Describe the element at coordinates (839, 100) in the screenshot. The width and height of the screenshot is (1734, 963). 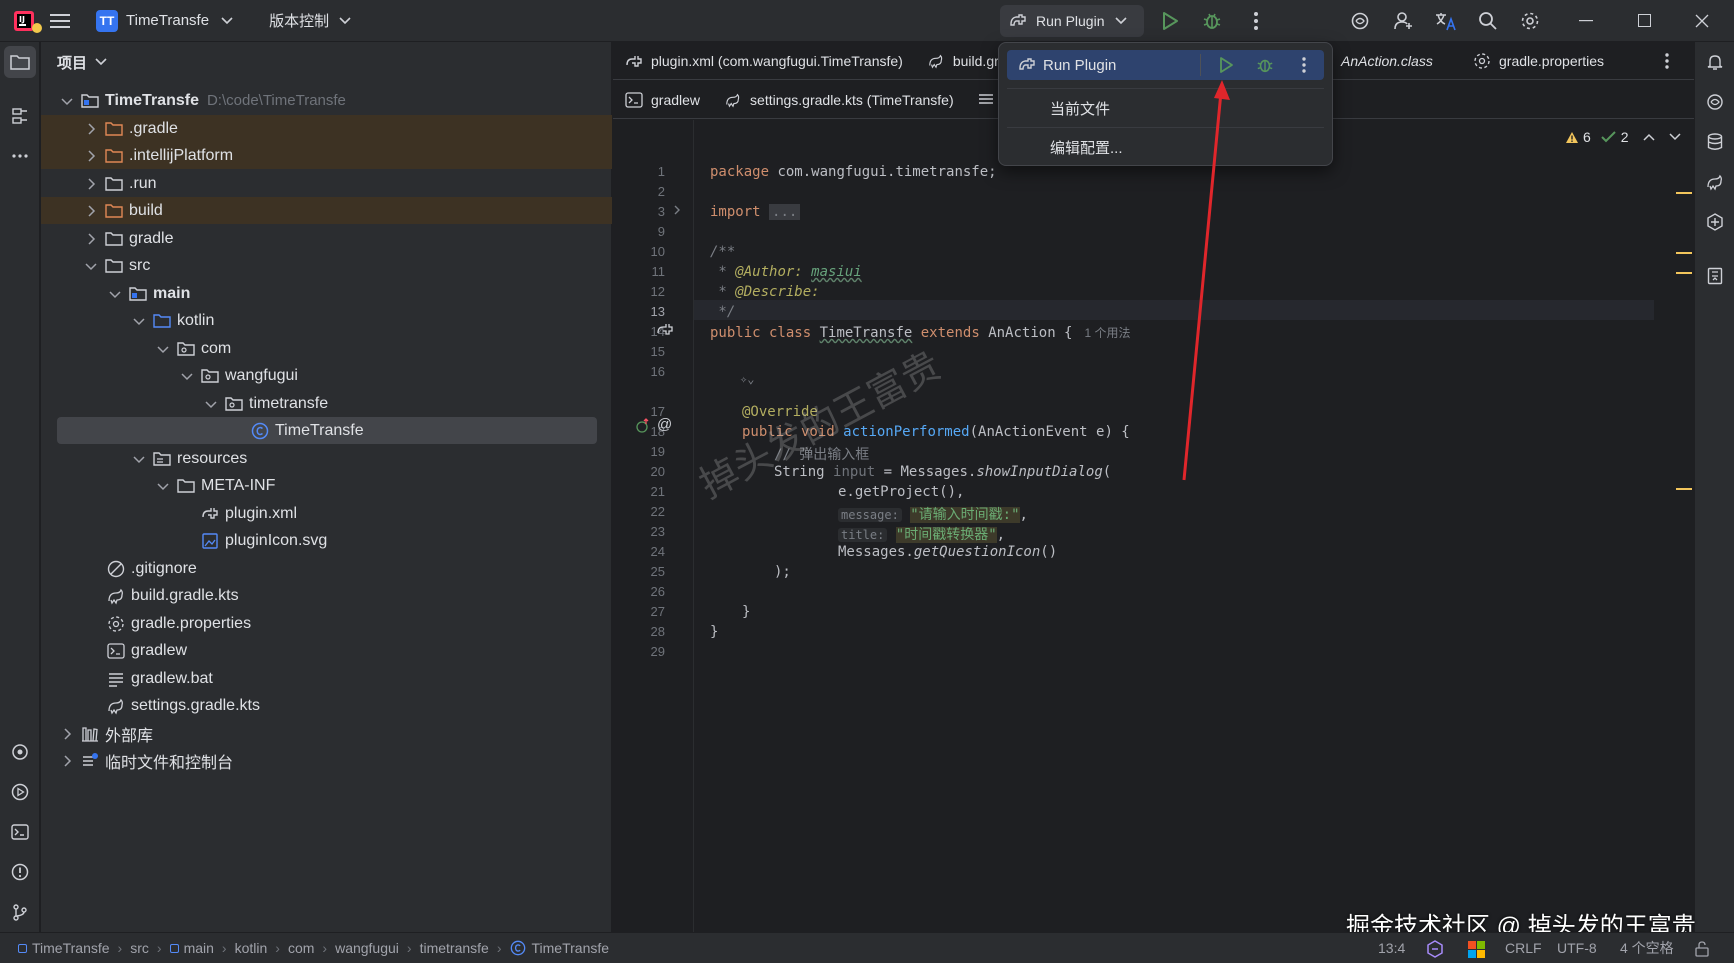
I see `tab-settings-gradle-kts: settings.gradle.kts (TimeTransfe)` at that location.